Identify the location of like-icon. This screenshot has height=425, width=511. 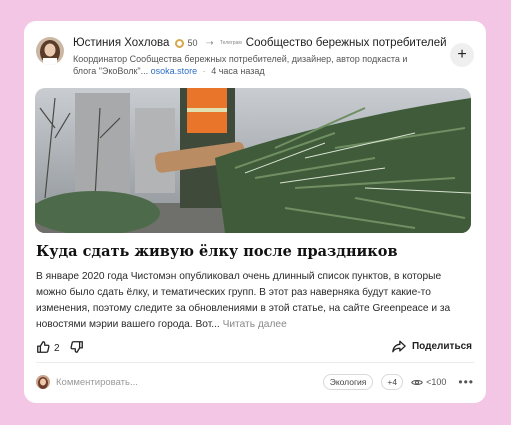
(43, 348).